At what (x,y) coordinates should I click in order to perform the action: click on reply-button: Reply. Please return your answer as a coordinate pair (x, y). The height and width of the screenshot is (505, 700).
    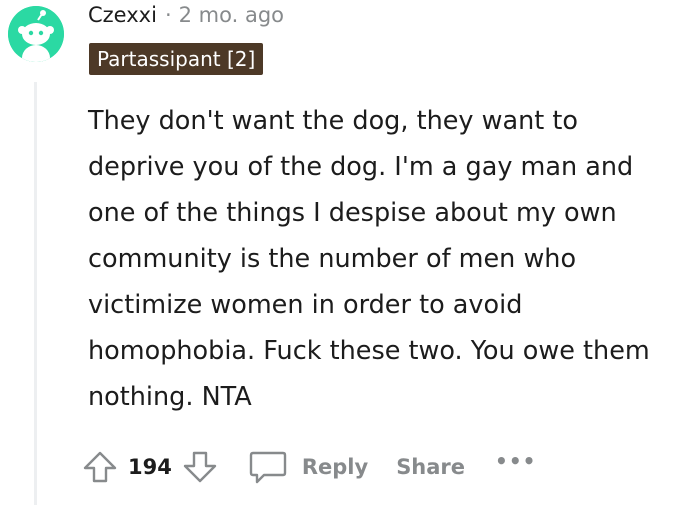
    Looking at the image, I should click on (308, 467).